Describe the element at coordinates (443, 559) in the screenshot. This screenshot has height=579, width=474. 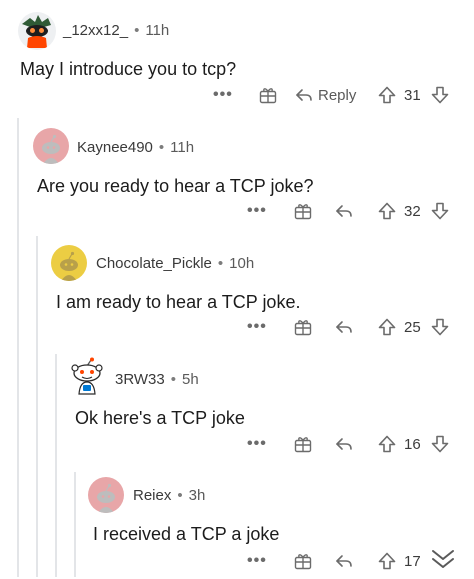
I see `double-chevron-down-icon` at that location.